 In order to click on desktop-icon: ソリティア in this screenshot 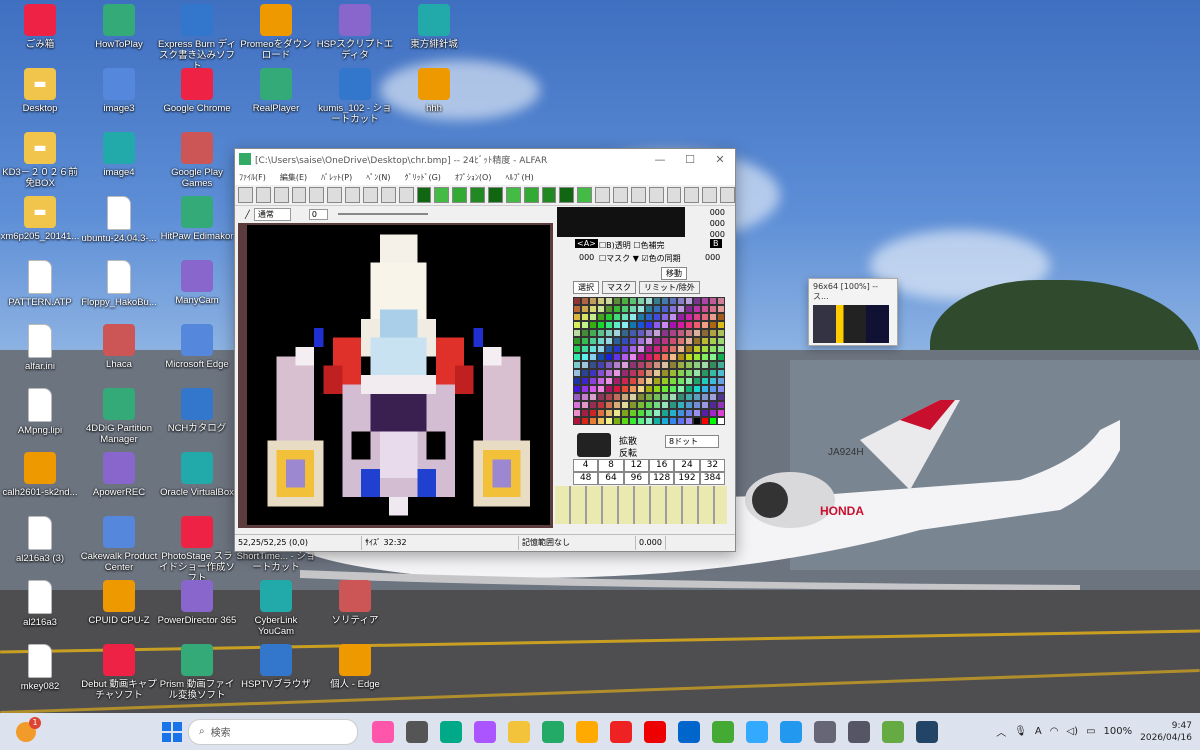, I will do `click(355, 603)`.